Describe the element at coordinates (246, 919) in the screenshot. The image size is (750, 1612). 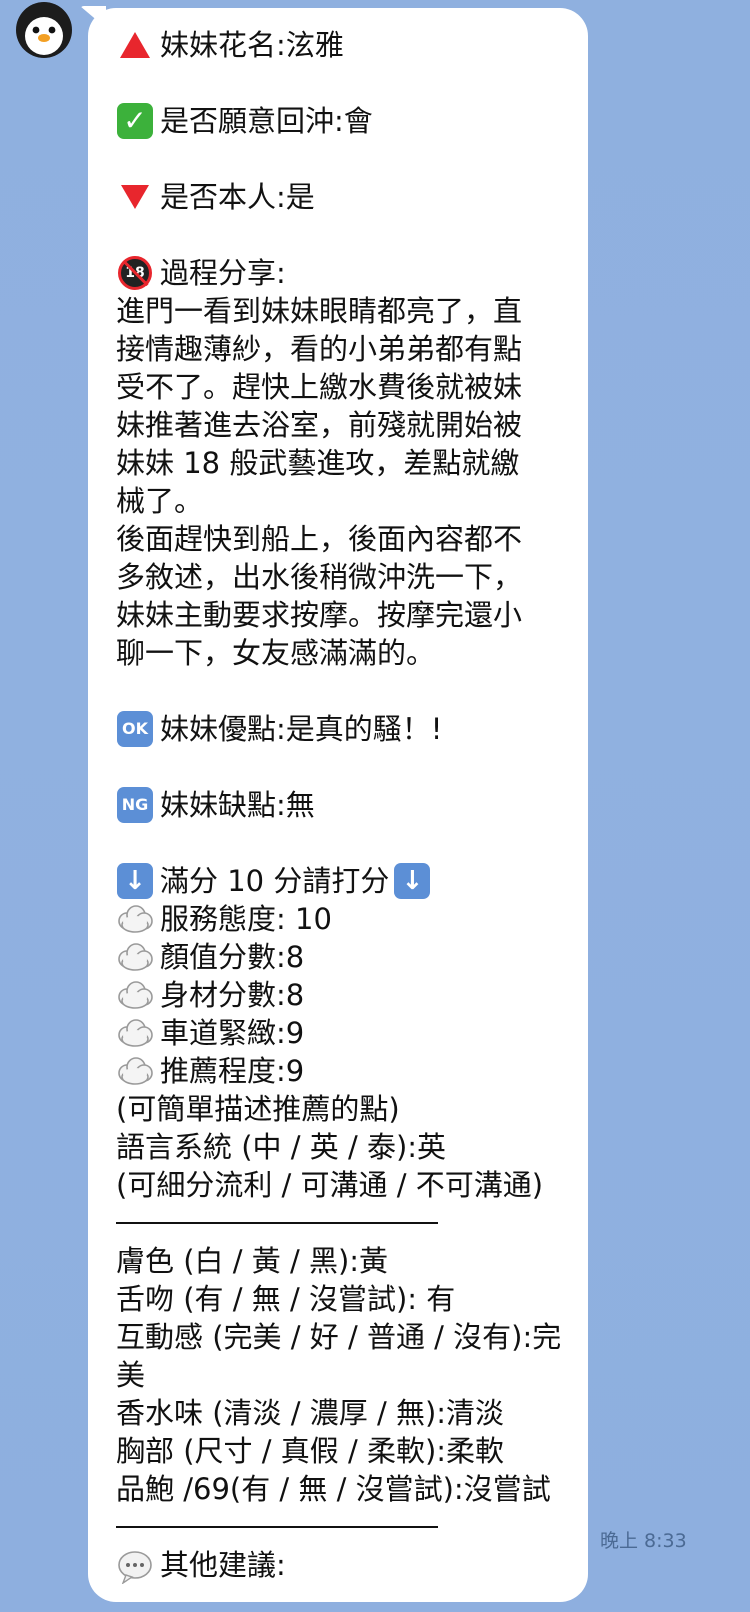
I see `message-line-text: 服務態度: 10` at that location.